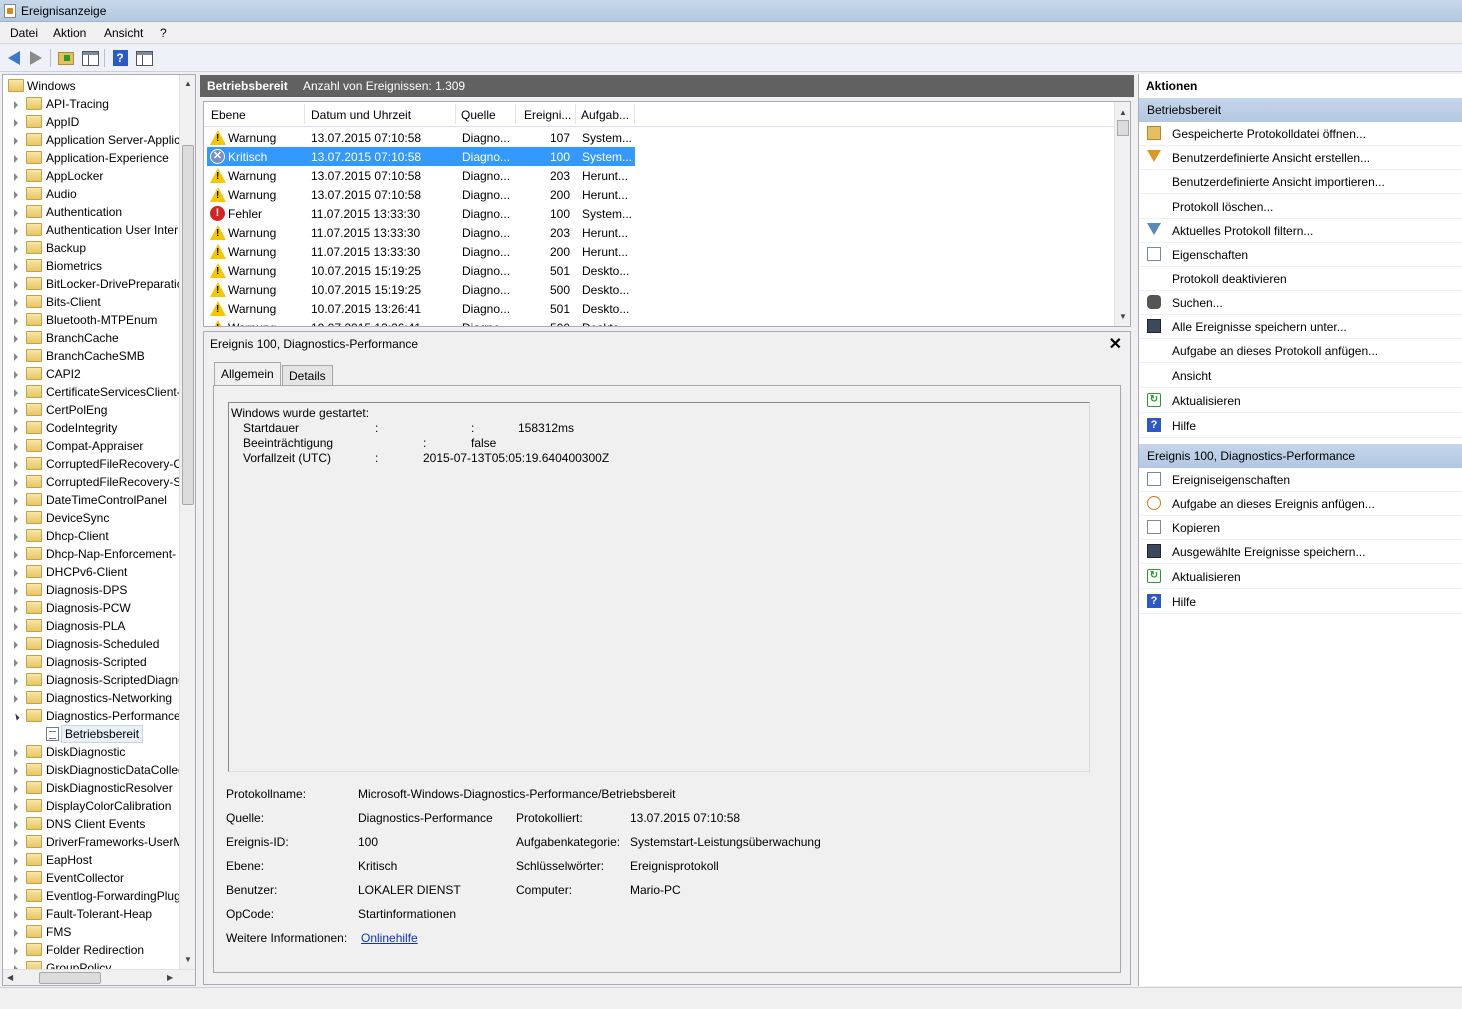 The image size is (1462, 1009). I want to click on value-benutzer: LOKALER DIENST, so click(409, 890).